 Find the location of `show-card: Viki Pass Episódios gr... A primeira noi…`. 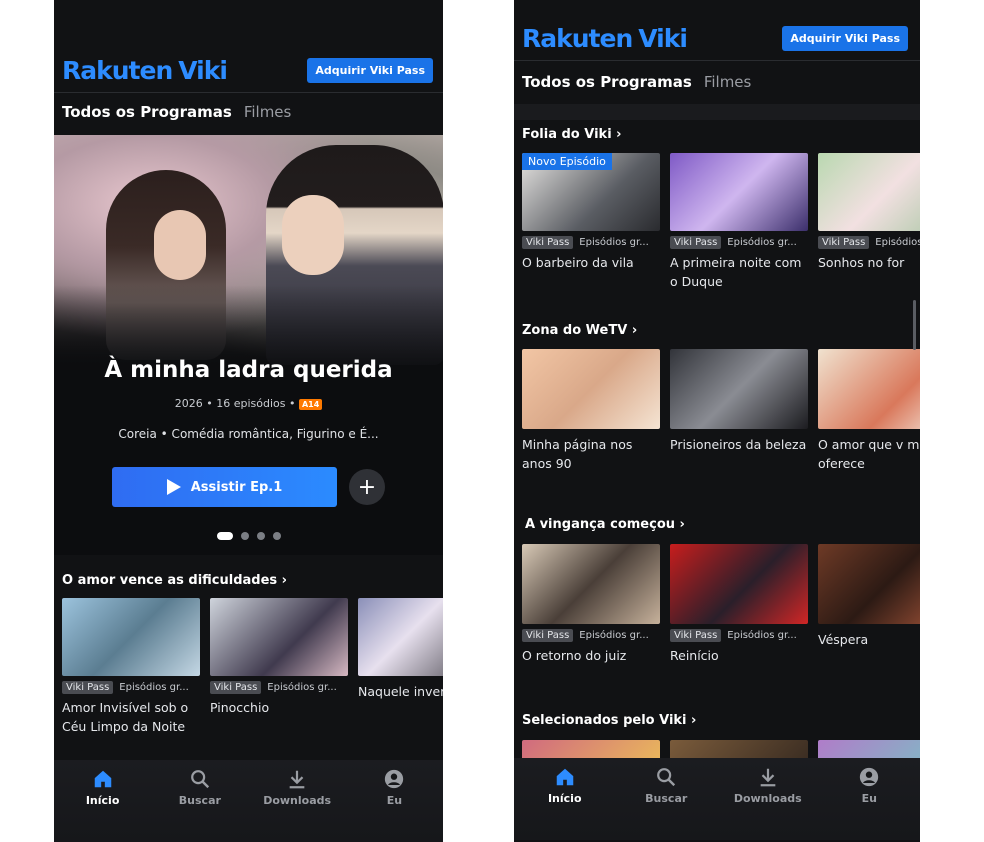

show-card: Viki Pass Episódios gr... A primeira noi… is located at coordinates (739, 222).